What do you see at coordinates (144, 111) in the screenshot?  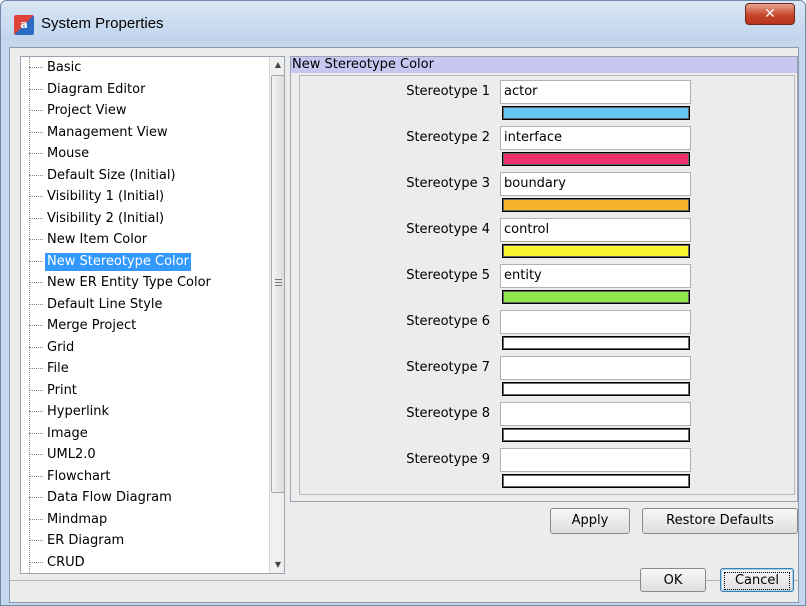 I see `tree-item: Project View` at bounding box center [144, 111].